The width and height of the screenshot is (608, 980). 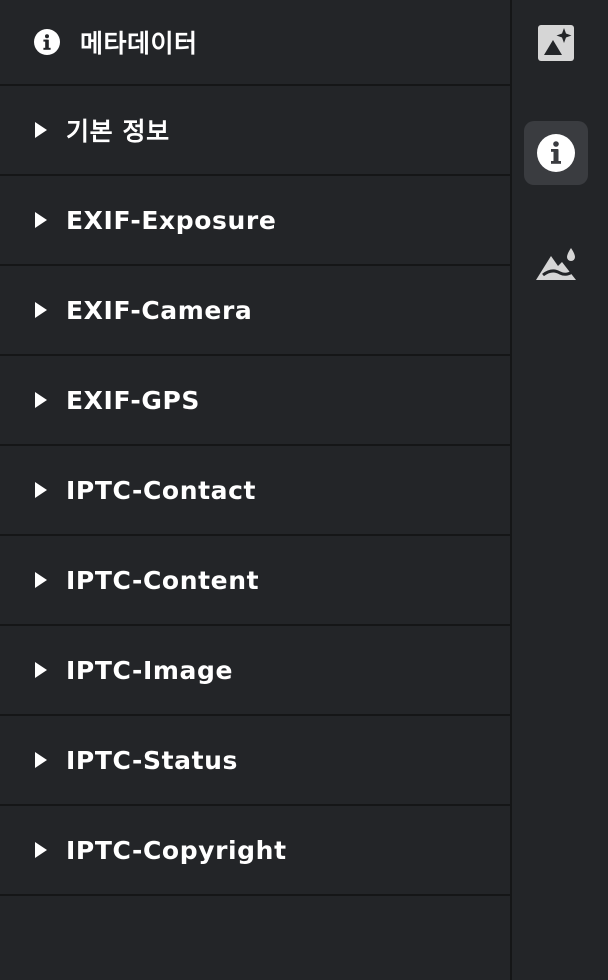 I want to click on section-iptc-contact: IPTC-Contact, so click(x=255, y=491).